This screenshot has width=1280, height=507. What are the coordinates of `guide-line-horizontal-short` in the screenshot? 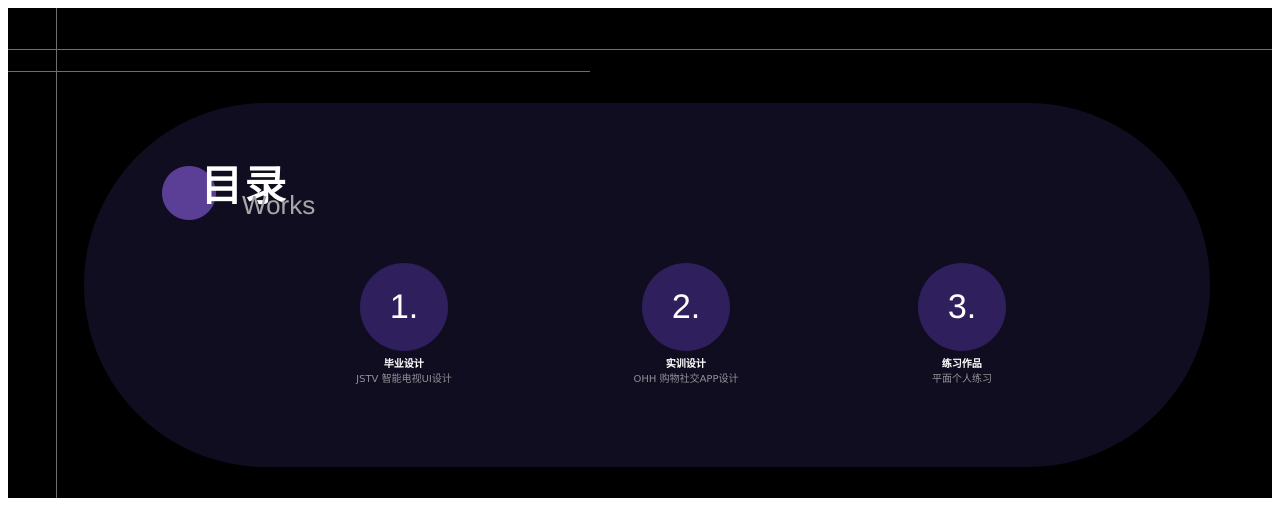 It's located at (299, 71).